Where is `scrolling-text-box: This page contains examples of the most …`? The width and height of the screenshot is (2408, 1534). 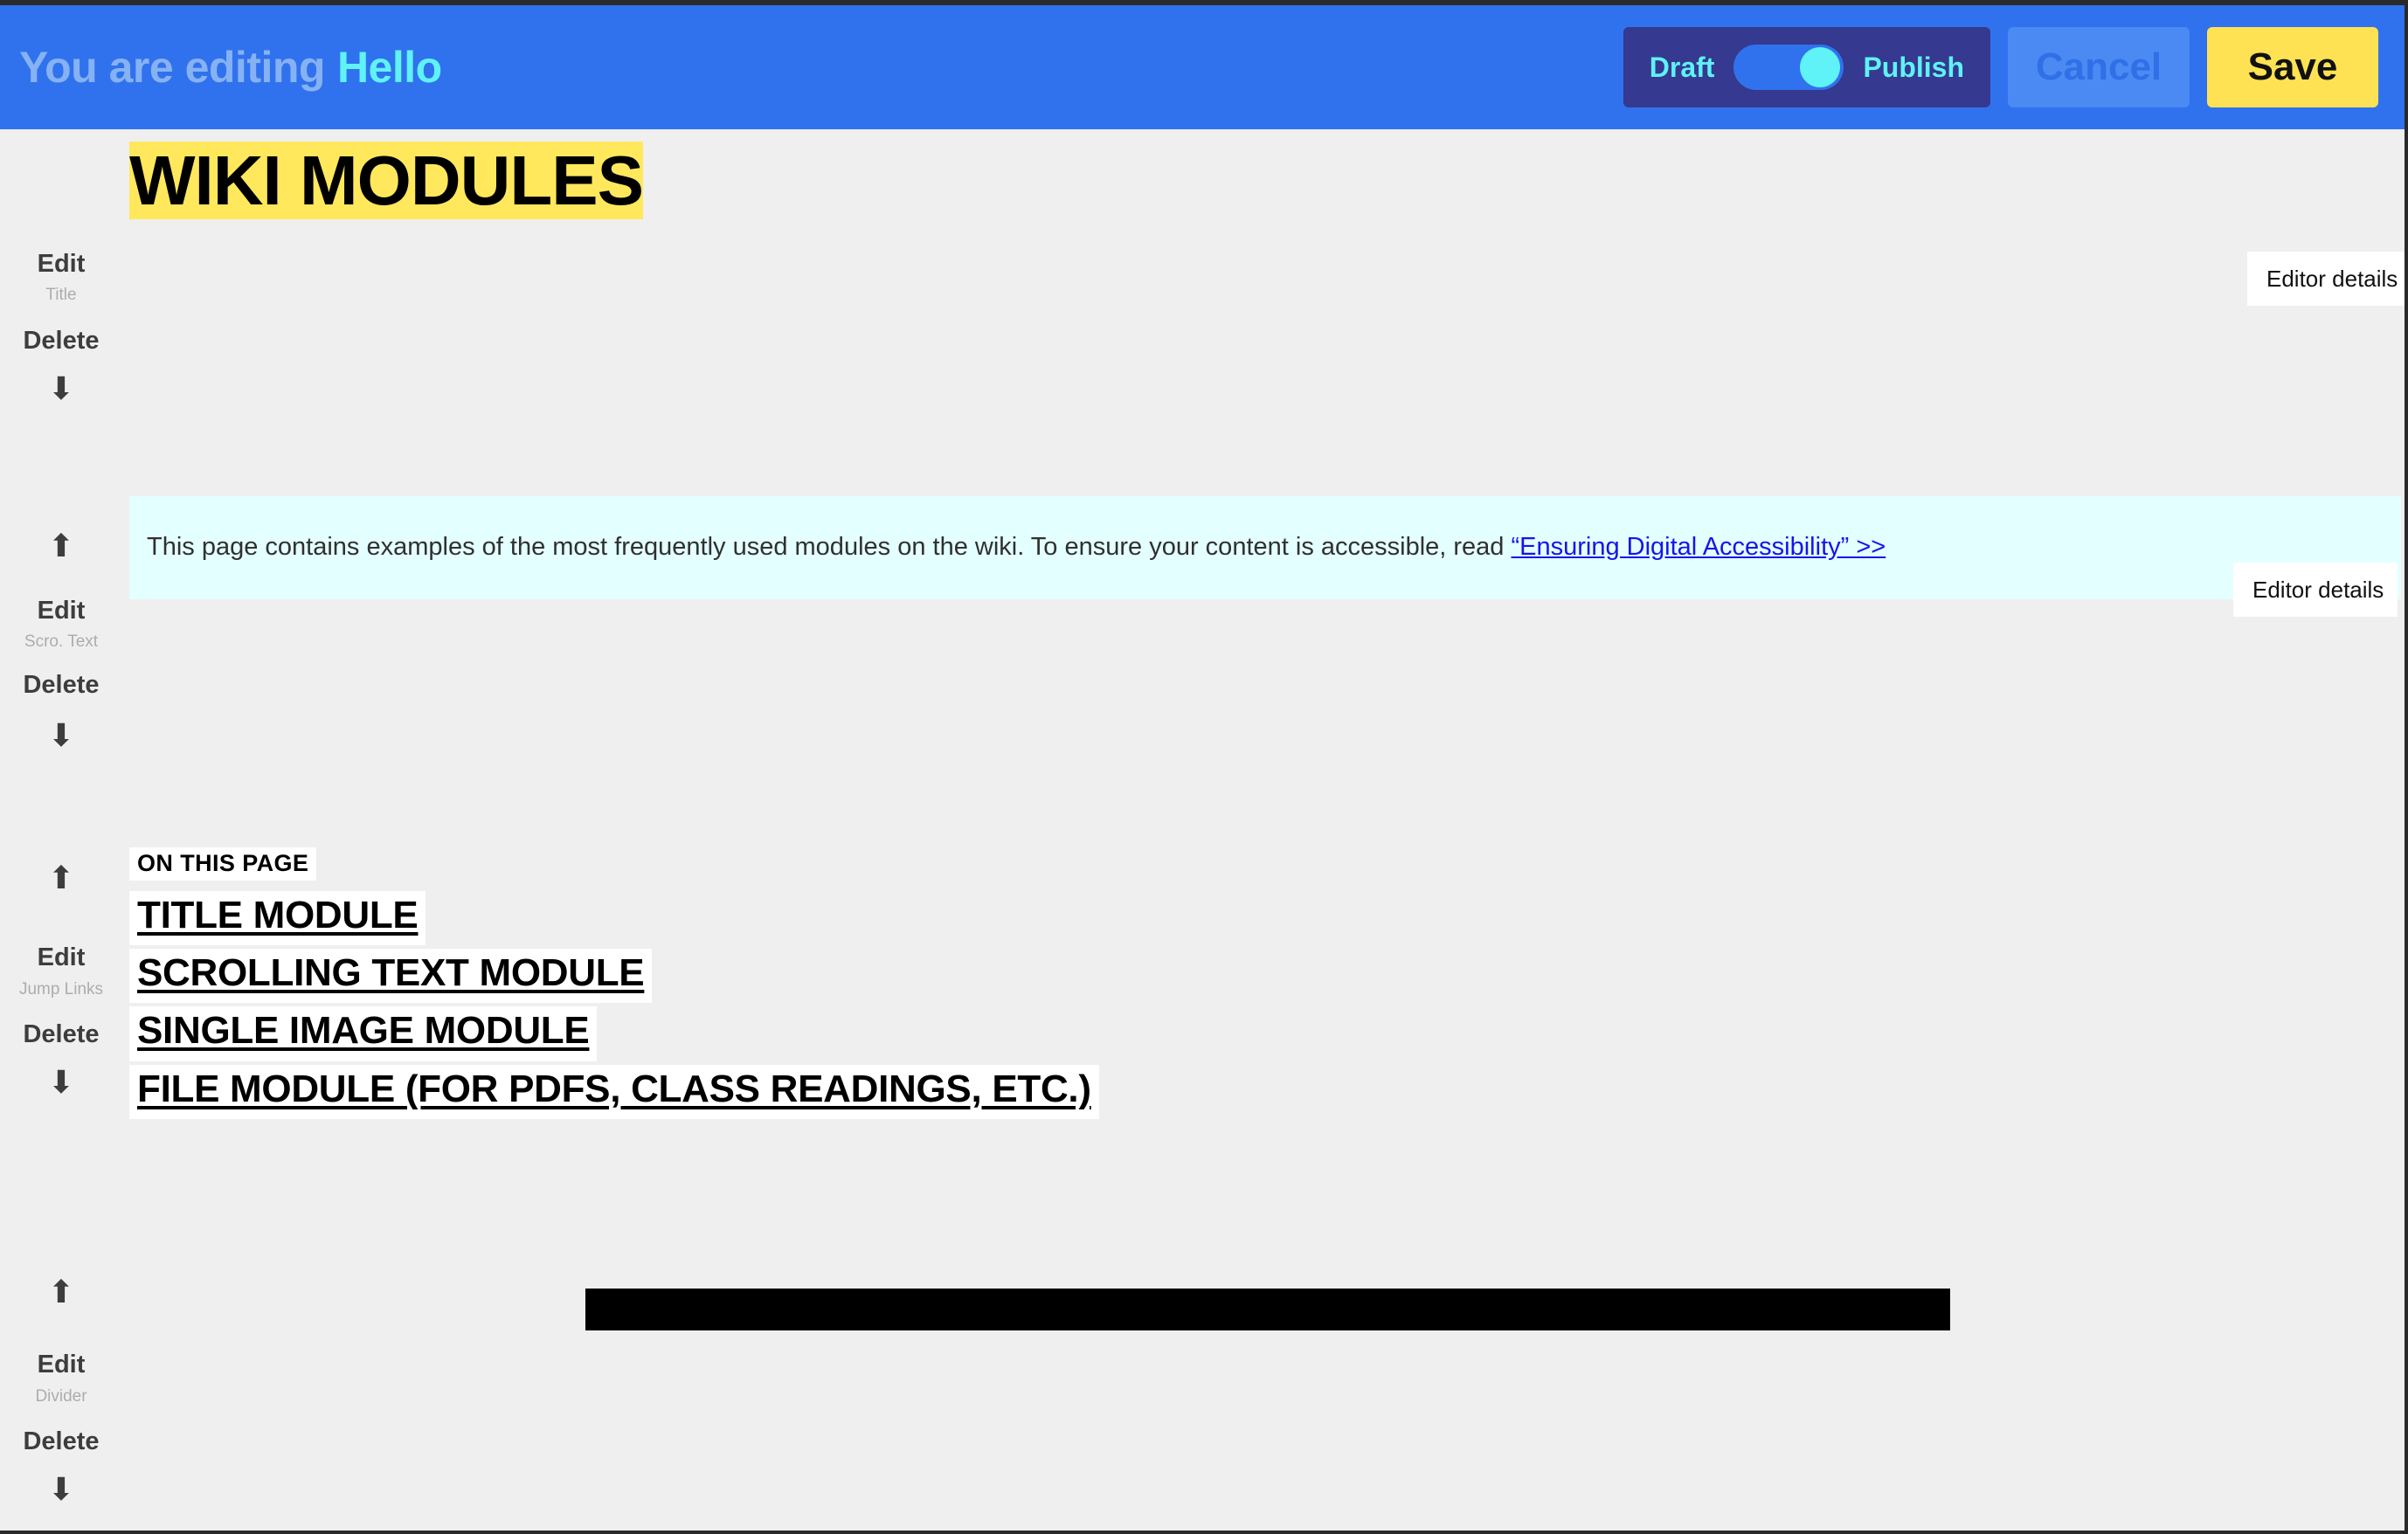
scrolling-text-box: This page contains examples of the most … is located at coordinates (1265, 547).